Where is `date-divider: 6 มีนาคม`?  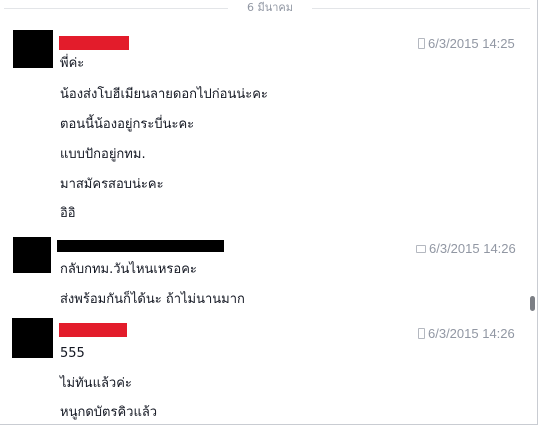
date-divider: 6 มีนาคม is located at coordinates (265, 8).